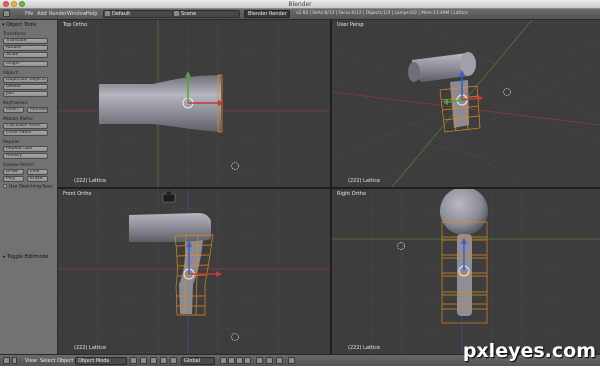 Image resolution: width=600 pixels, height=366 pixels. Describe the element at coordinates (5, 186) in the screenshot. I see `checkbox-box` at that location.